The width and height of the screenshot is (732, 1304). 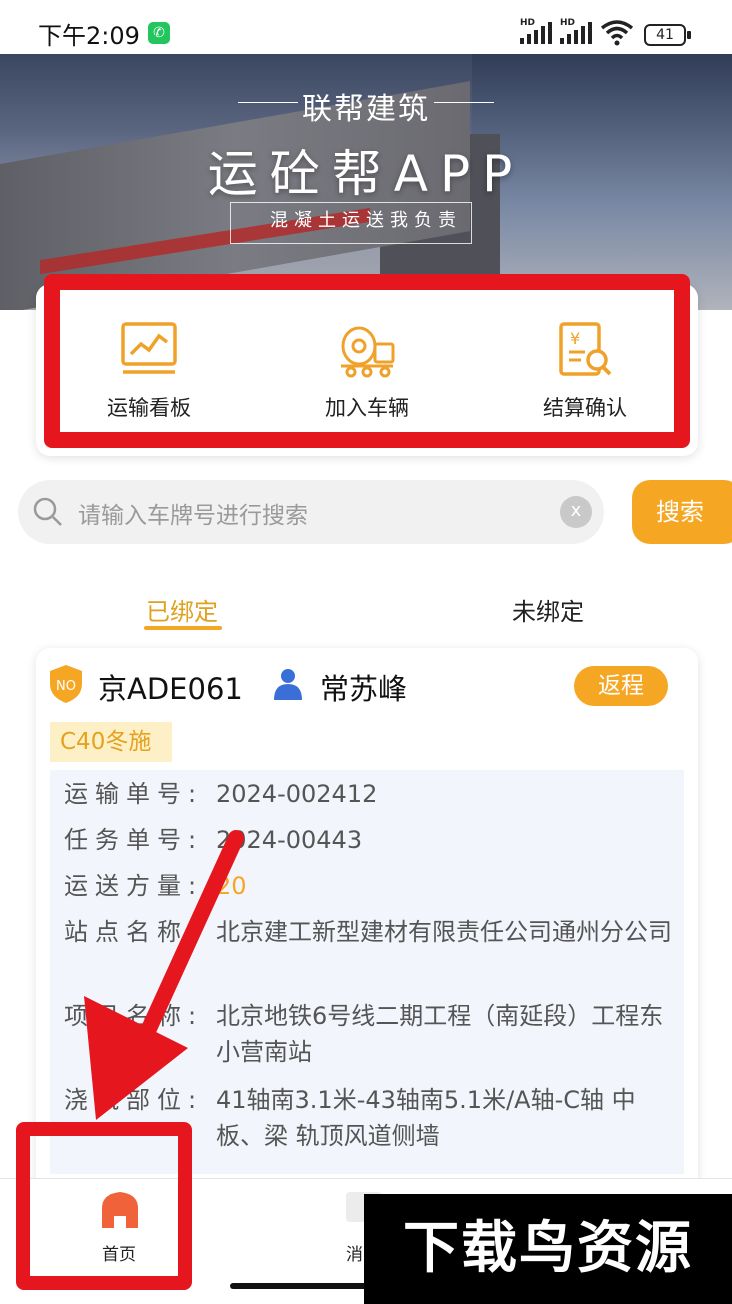 I want to click on clear-icon: x, so click(x=576, y=512).